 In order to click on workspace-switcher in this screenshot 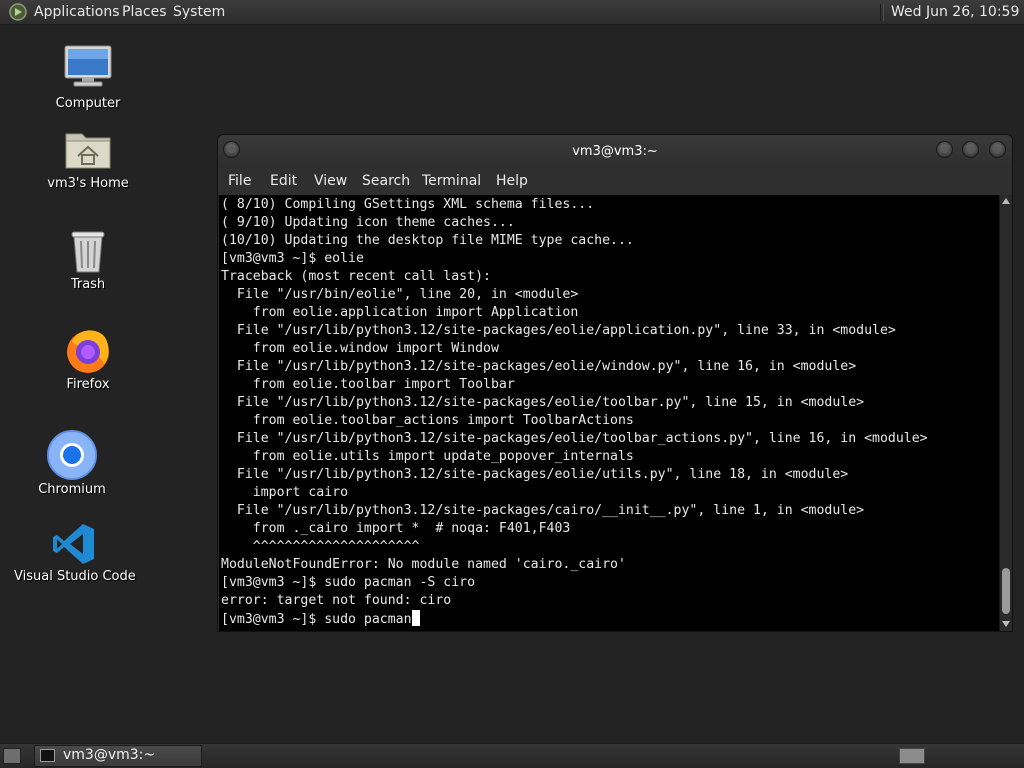, I will do `click(912, 756)`.